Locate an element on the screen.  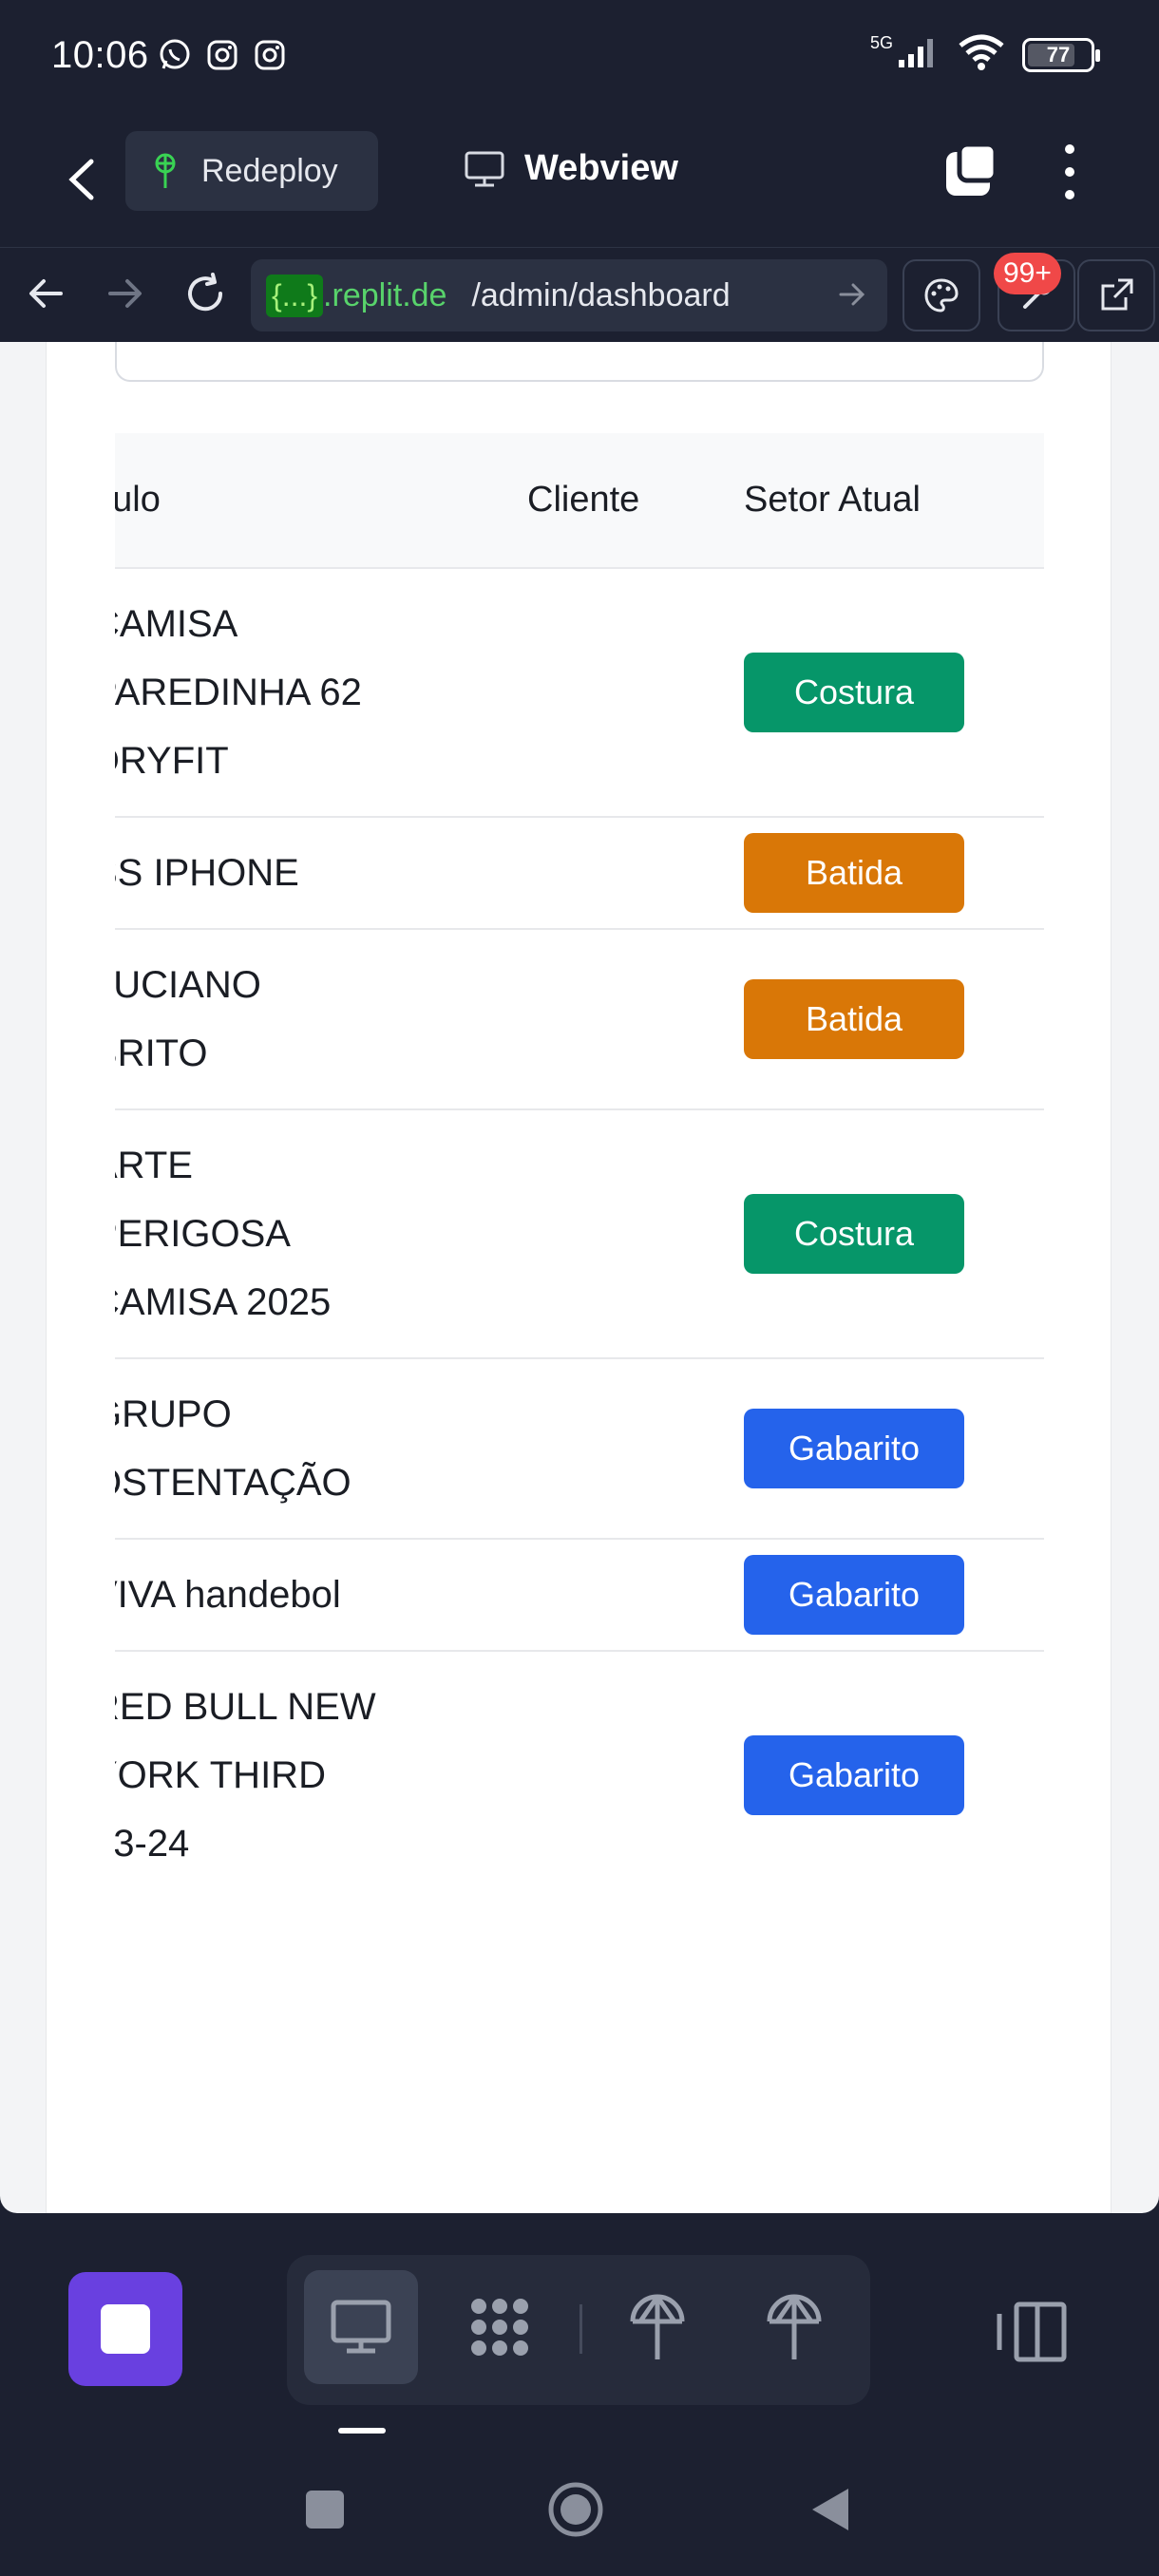
arrow-right-icon is located at coordinates (125, 293).